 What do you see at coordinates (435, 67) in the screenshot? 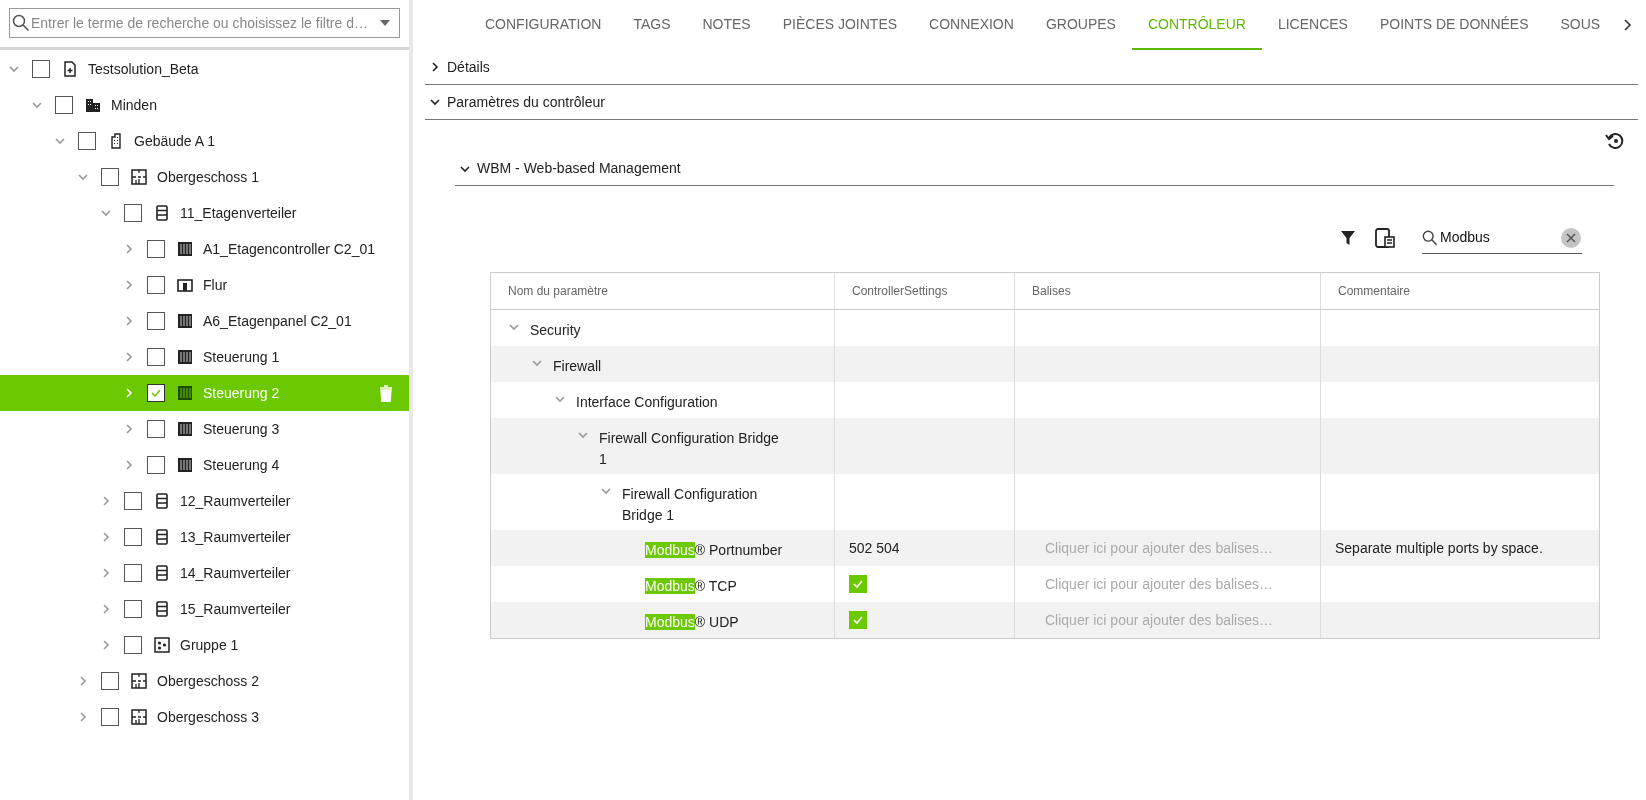
I see `chevron-right-icon` at bounding box center [435, 67].